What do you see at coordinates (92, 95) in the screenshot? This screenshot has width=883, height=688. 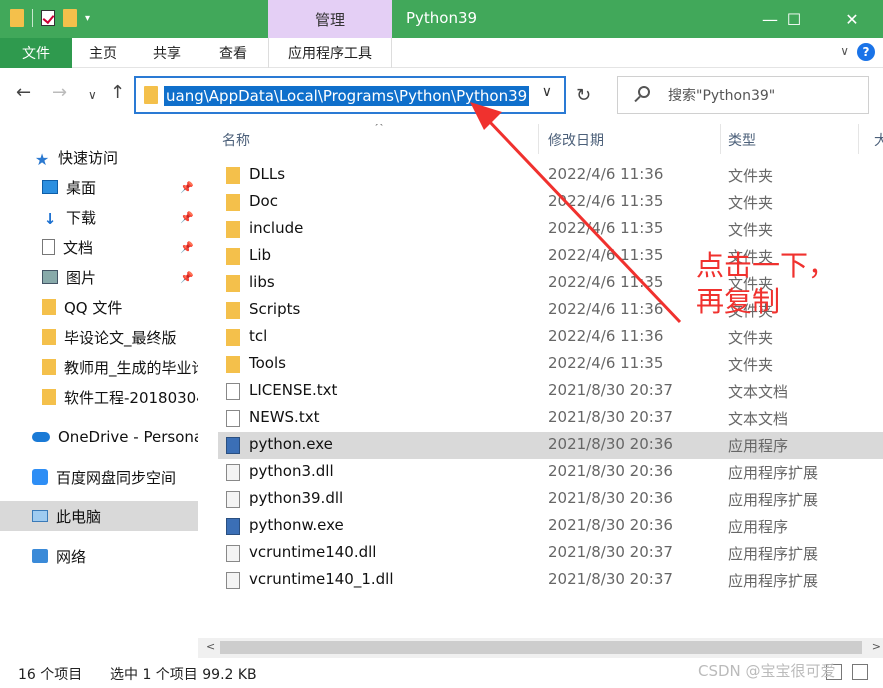 I see `recent-locations-icon: ∨` at bounding box center [92, 95].